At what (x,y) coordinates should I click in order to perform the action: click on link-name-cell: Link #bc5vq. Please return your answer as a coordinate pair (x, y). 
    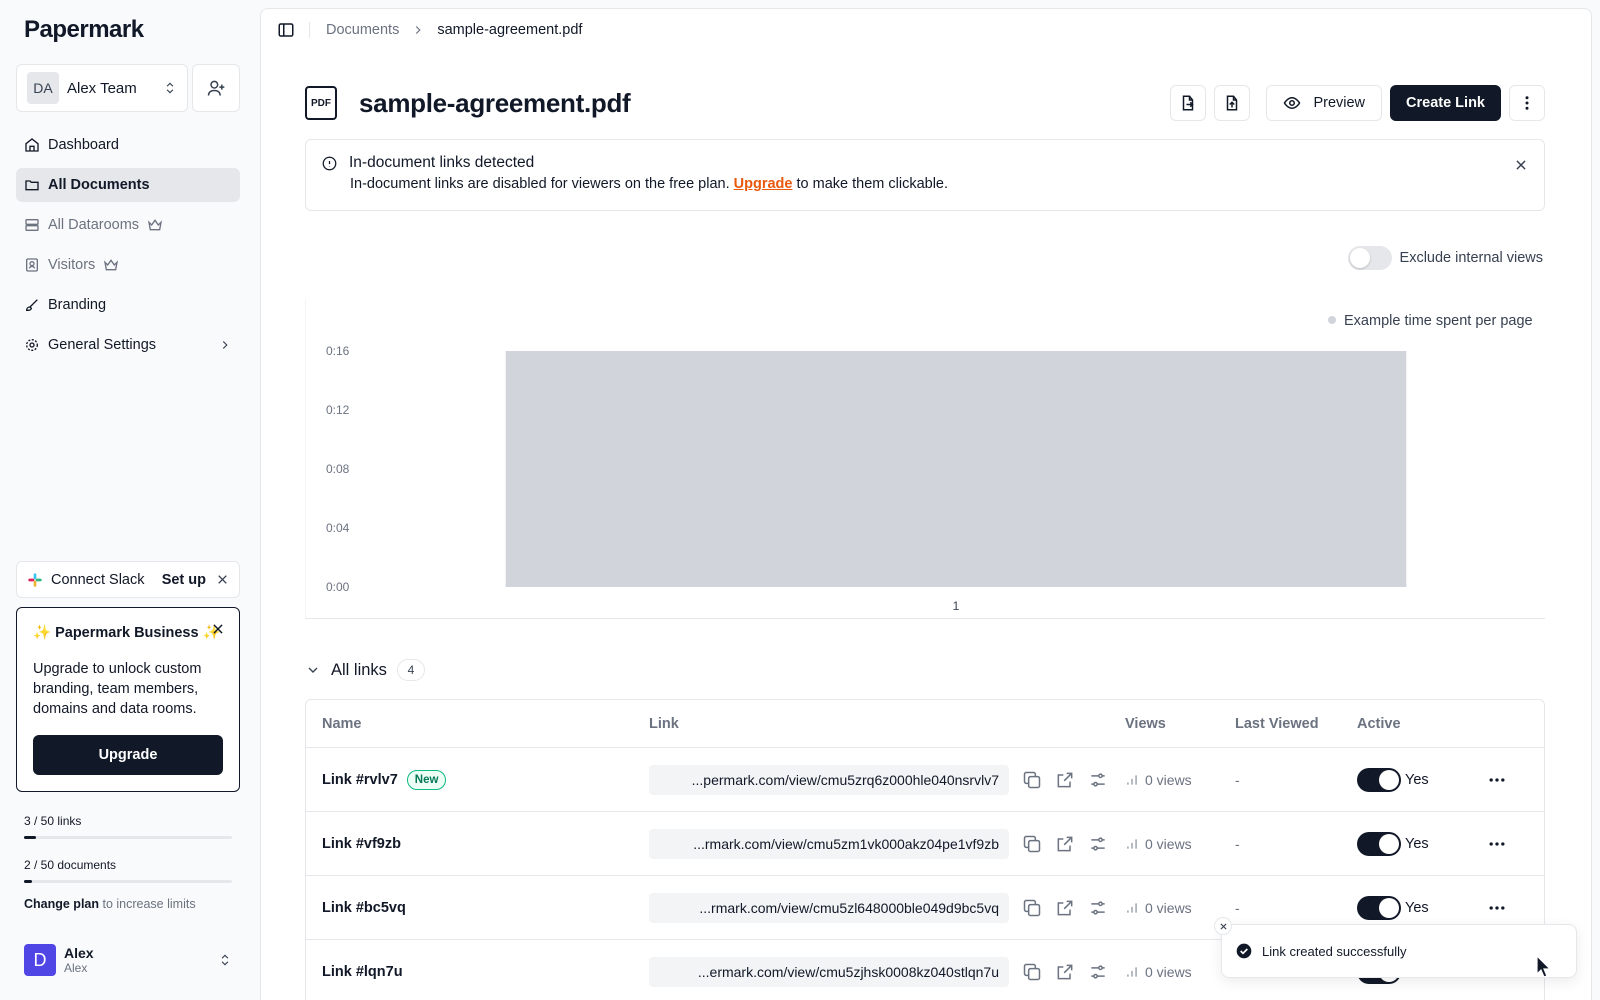
    Looking at the image, I should click on (477, 908).